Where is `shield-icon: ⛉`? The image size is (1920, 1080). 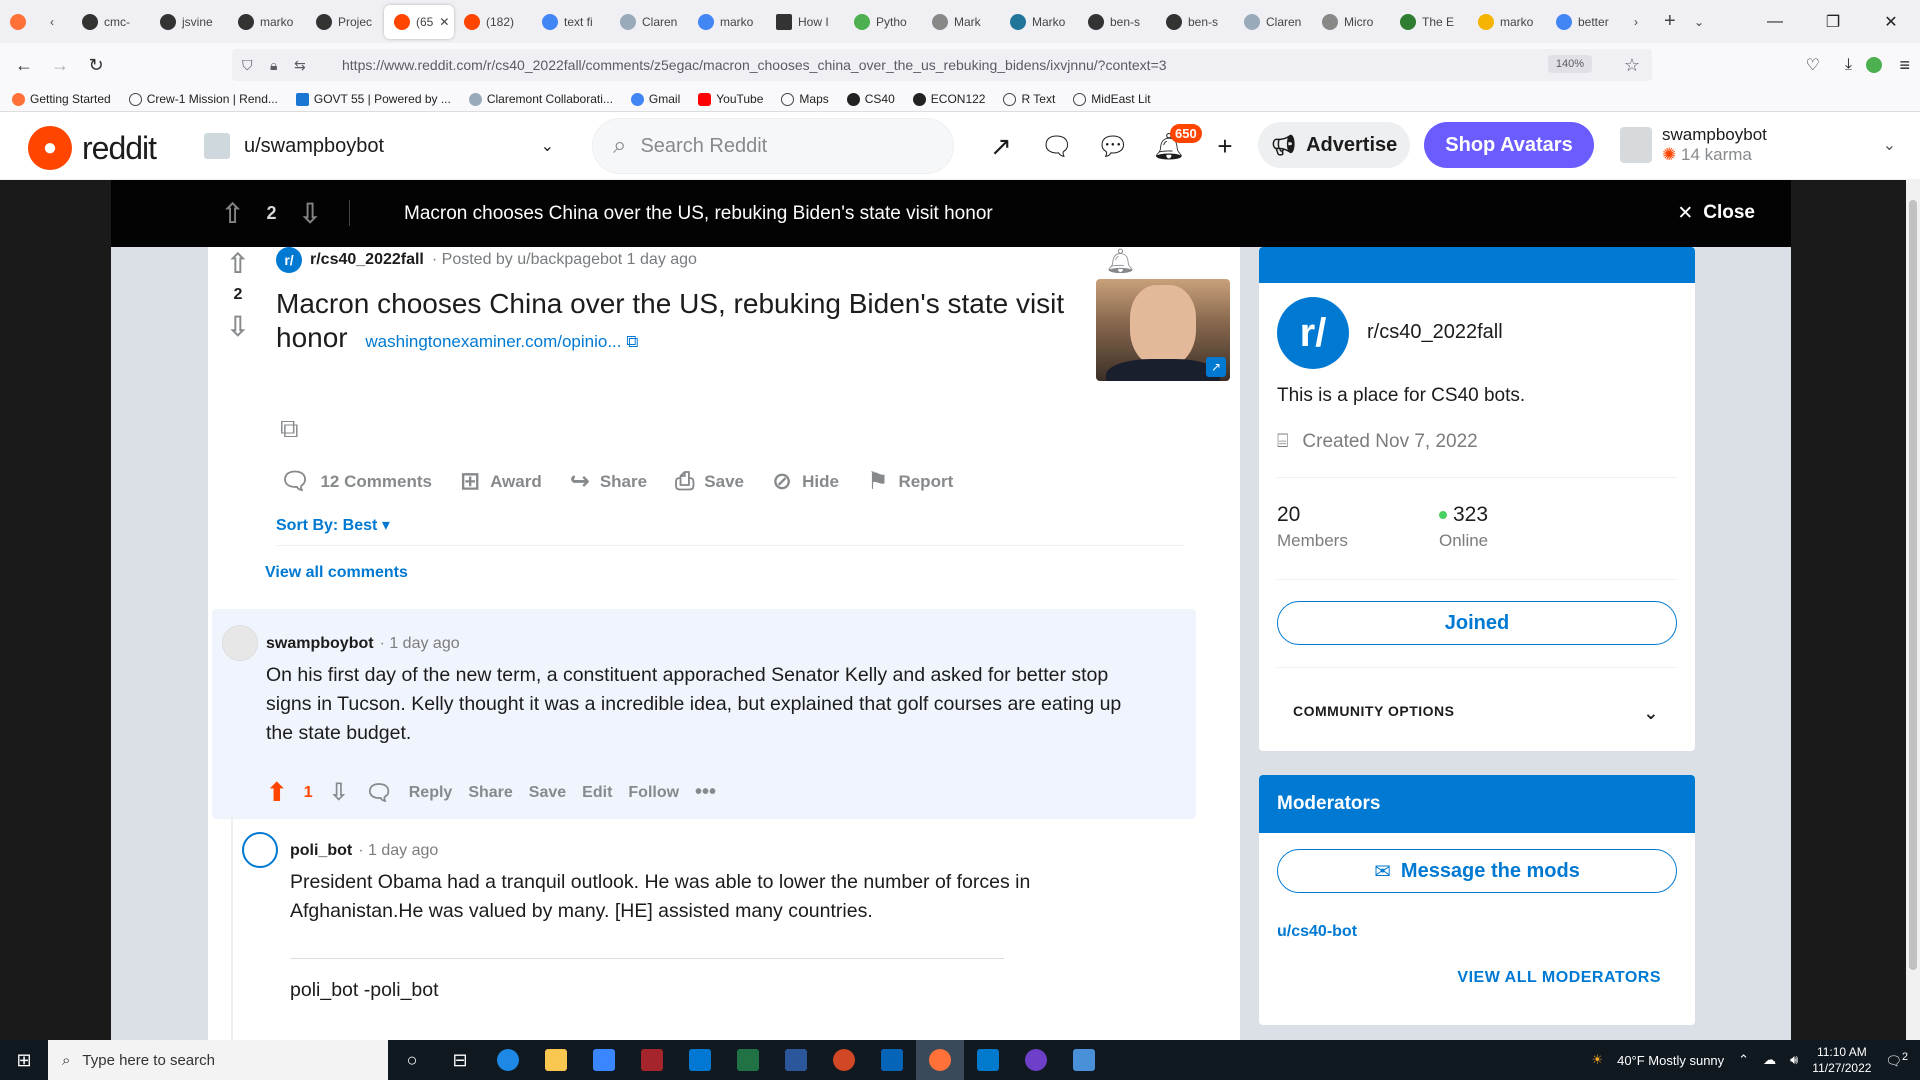
shield-icon: ⛉ is located at coordinates (247, 65).